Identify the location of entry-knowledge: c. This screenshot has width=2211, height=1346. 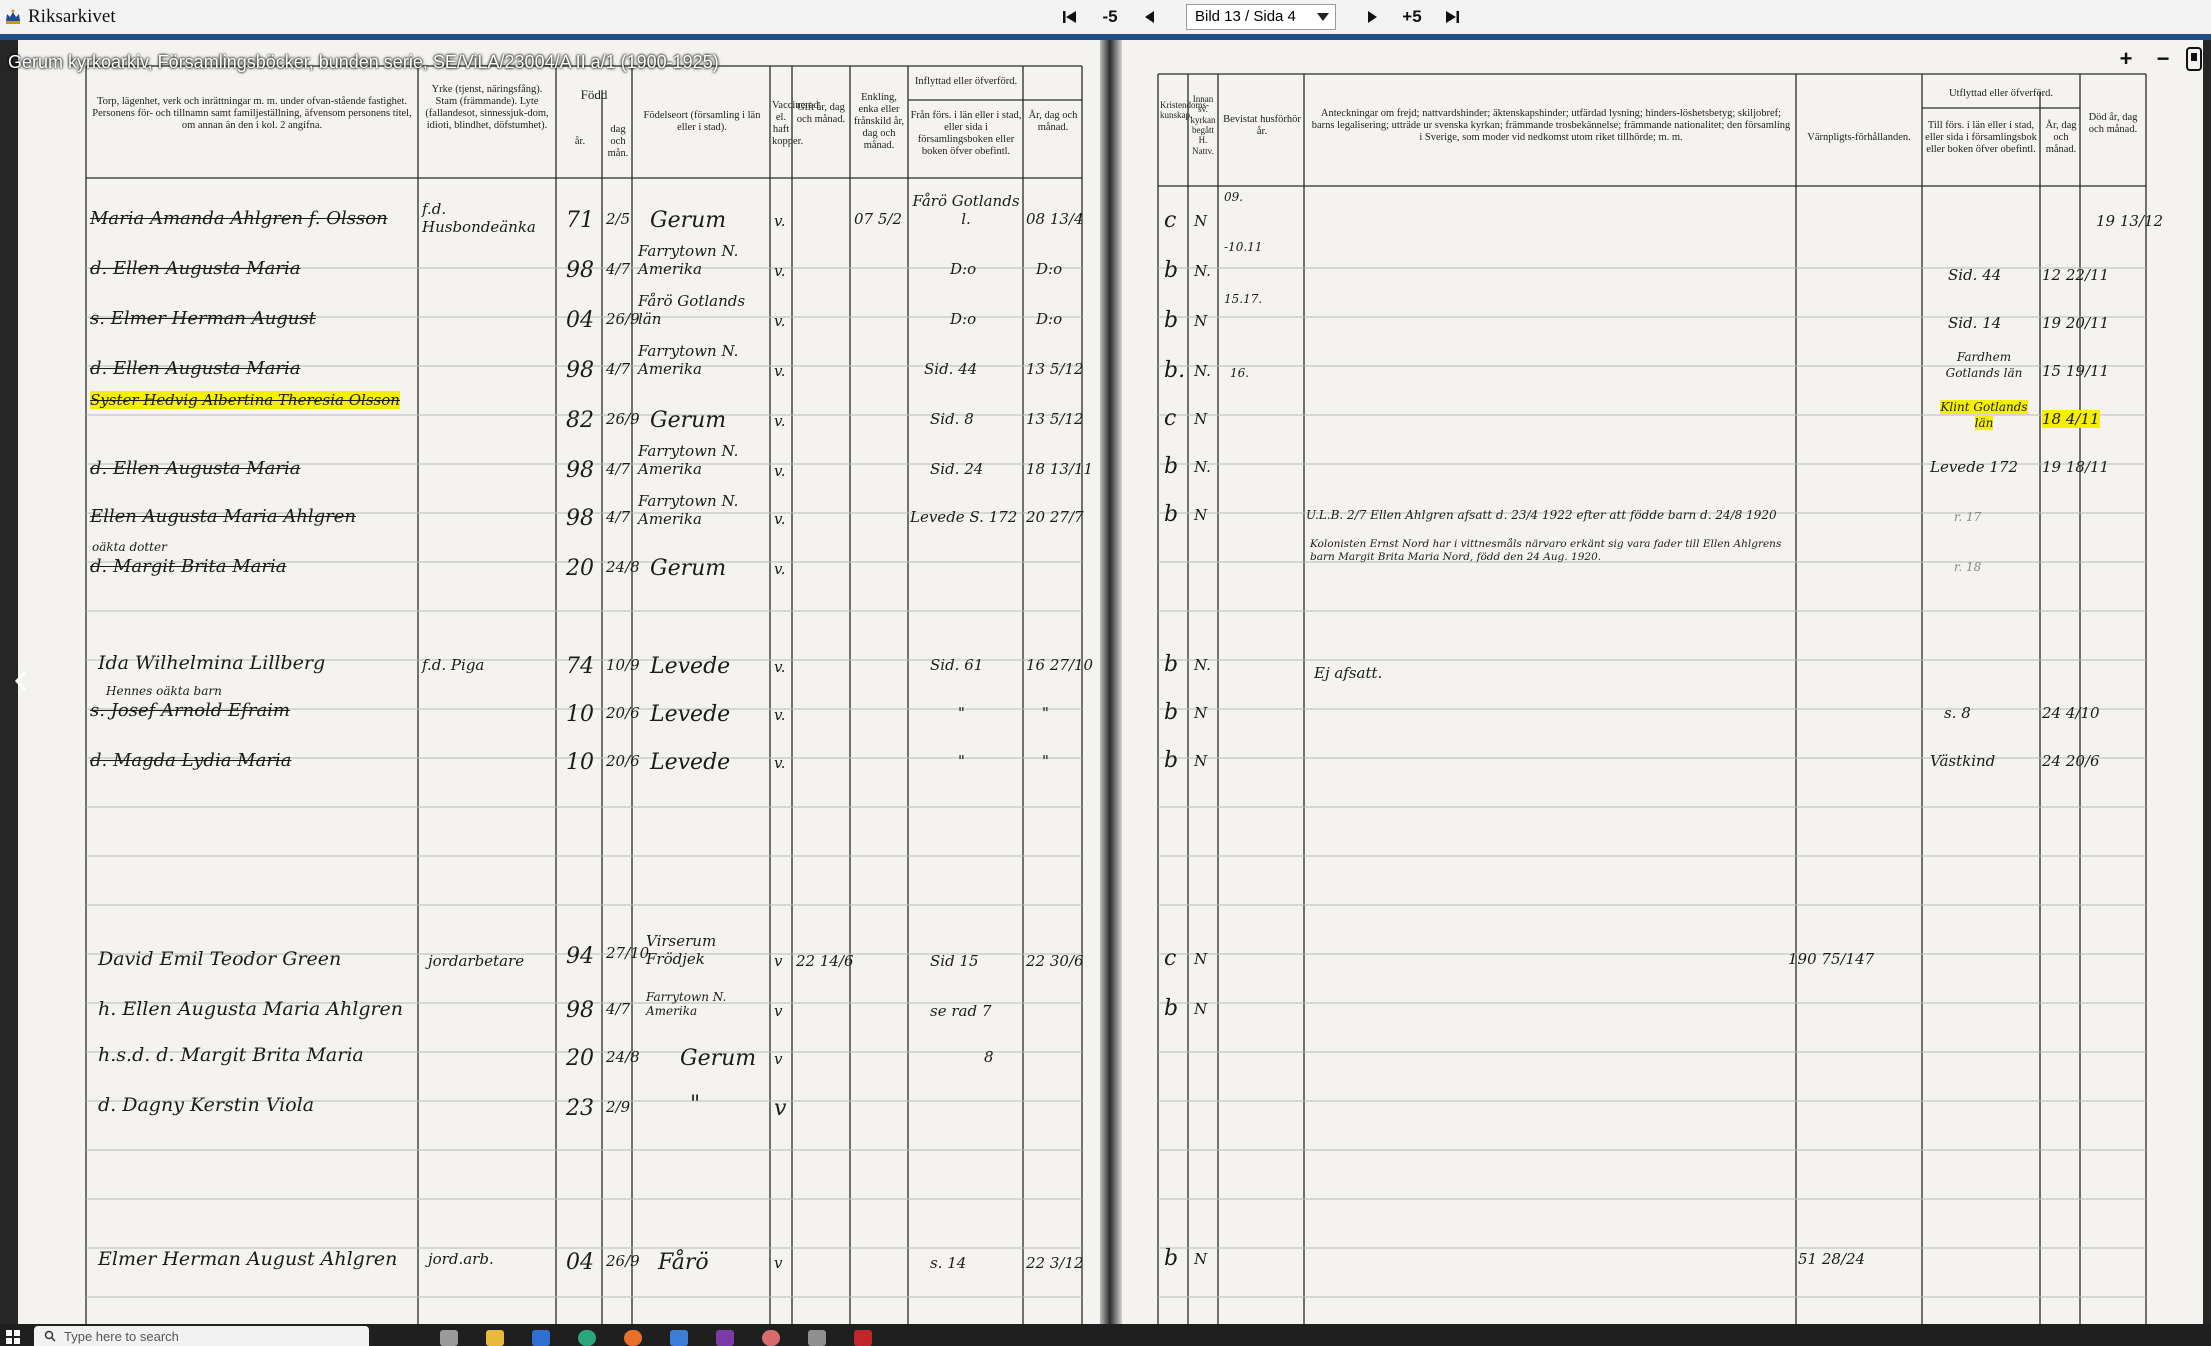
(1170, 958).